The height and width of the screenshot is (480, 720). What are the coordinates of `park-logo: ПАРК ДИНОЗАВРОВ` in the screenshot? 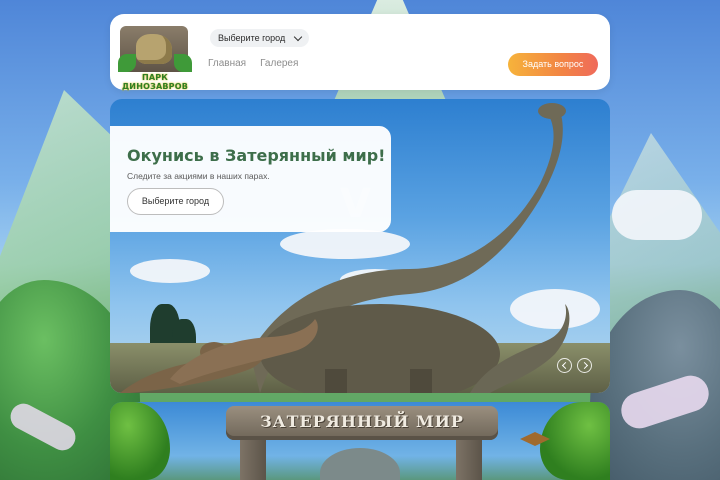 It's located at (155, 57).